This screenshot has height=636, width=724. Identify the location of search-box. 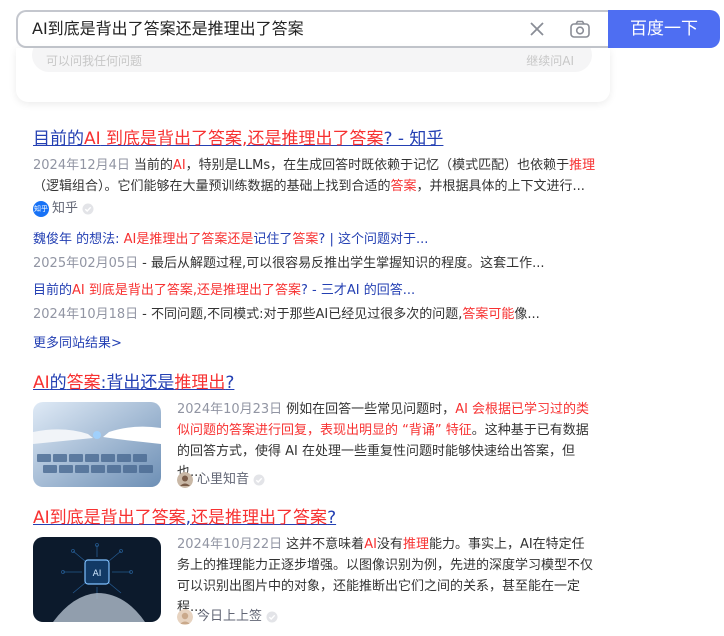
(313, 29).